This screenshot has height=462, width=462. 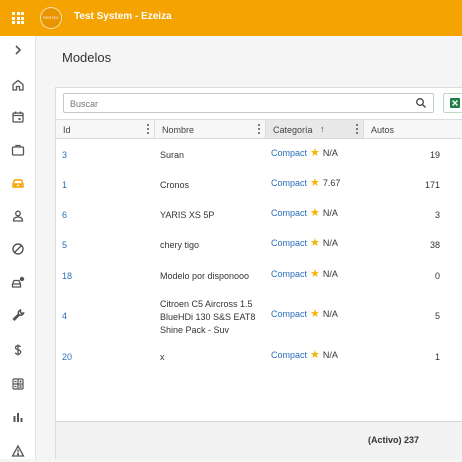 What do you see at coordinates (259, 154) in the screenshot?
I see `table-row: 3 Suran Compact ★ N/A 19` at bounding box center [259, 154].